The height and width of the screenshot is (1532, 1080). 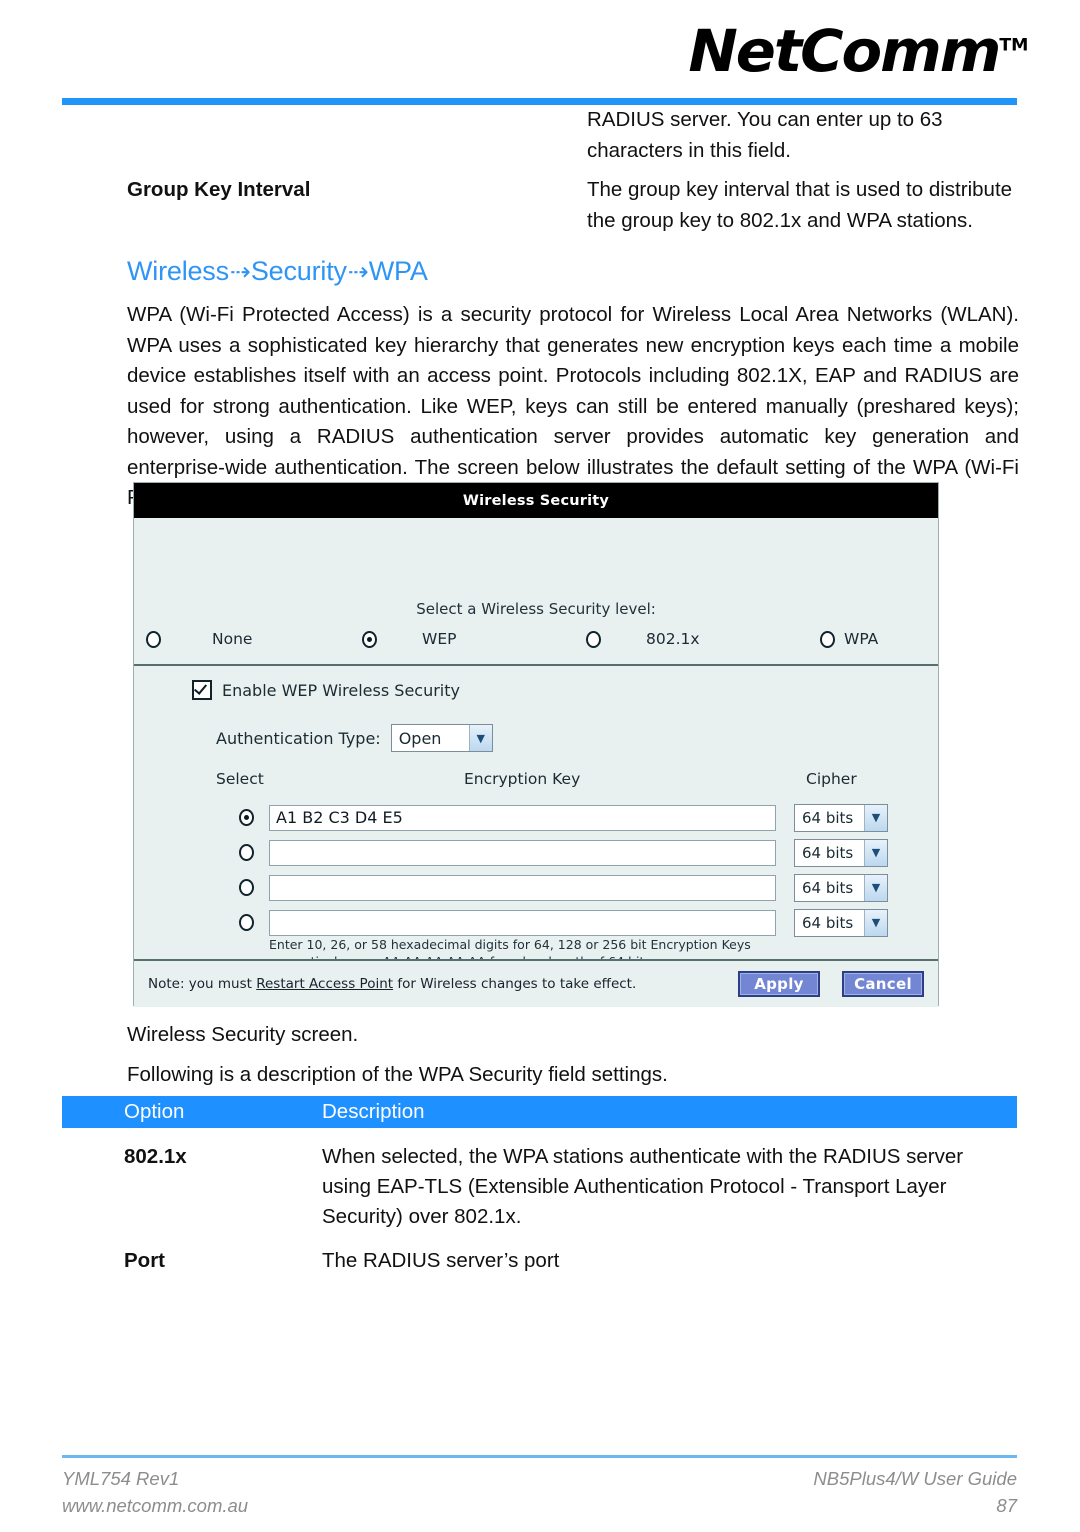 What do you see at coordinates (915, 1492) in the screenshot?
I see `footer-right: NB5Plus4/W User Guide 87` at bounding box center [915, 1492].